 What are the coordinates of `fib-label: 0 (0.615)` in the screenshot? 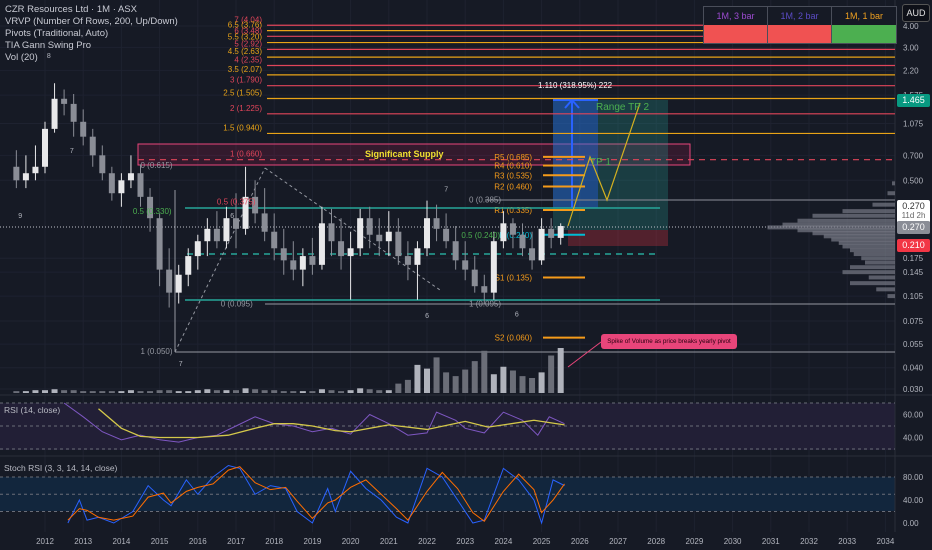 It's located at (157, 165).